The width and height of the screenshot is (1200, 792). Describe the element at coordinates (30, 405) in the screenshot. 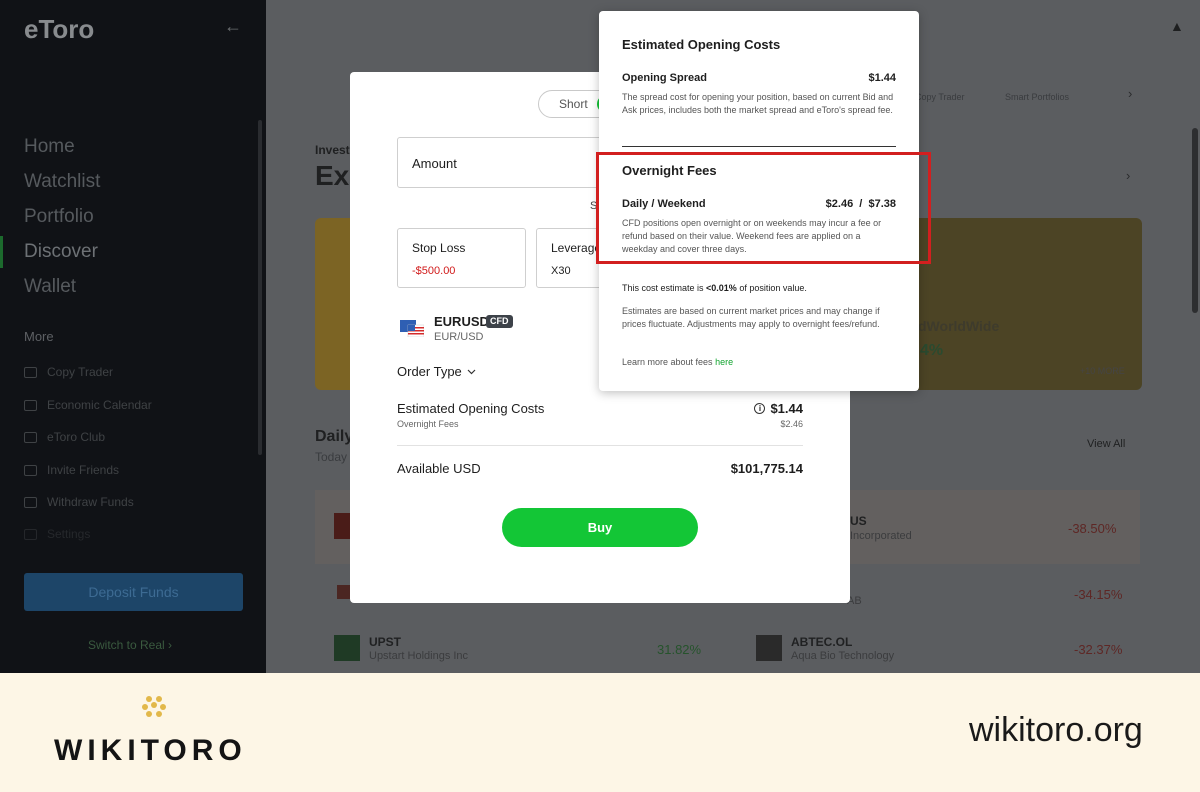

I see `calendar-icon` at that location.